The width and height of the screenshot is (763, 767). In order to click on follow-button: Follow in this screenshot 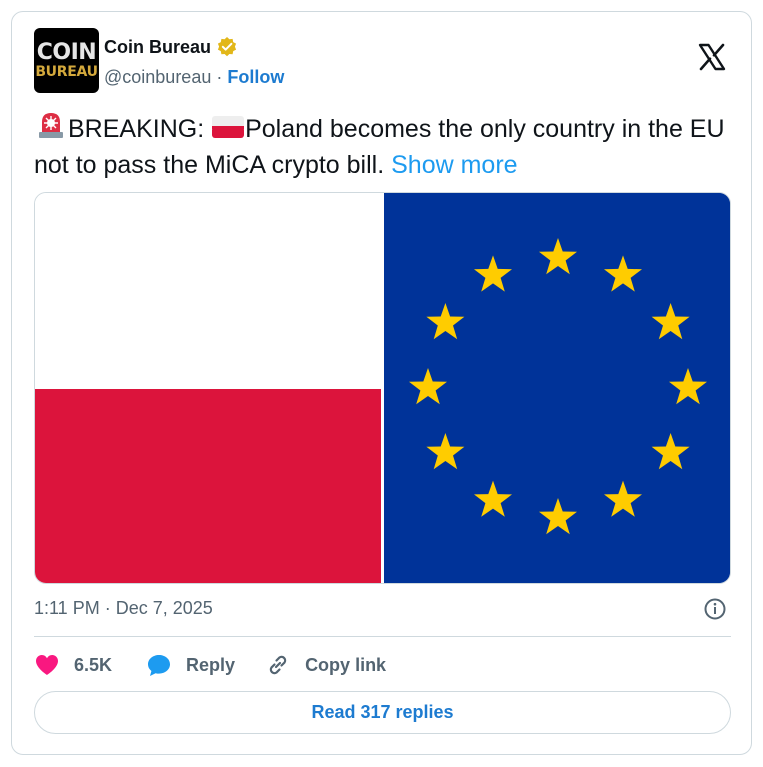, I will do `click(255, 77)`.